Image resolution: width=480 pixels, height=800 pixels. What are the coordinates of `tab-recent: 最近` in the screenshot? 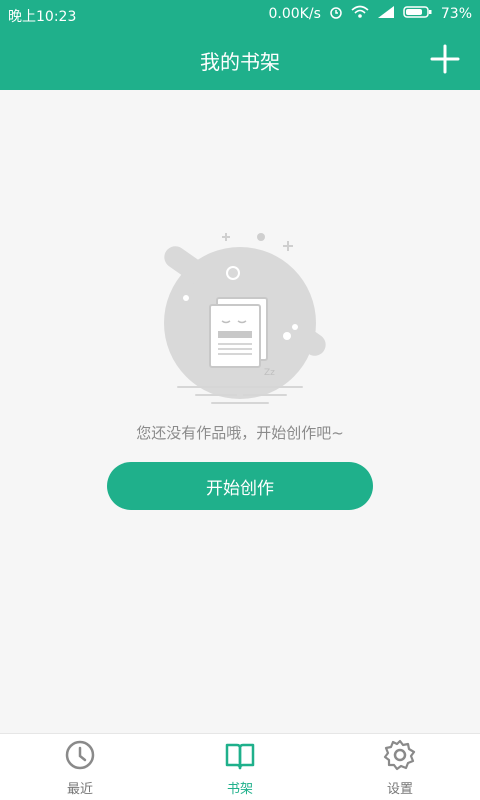 It's located at (80, 768).